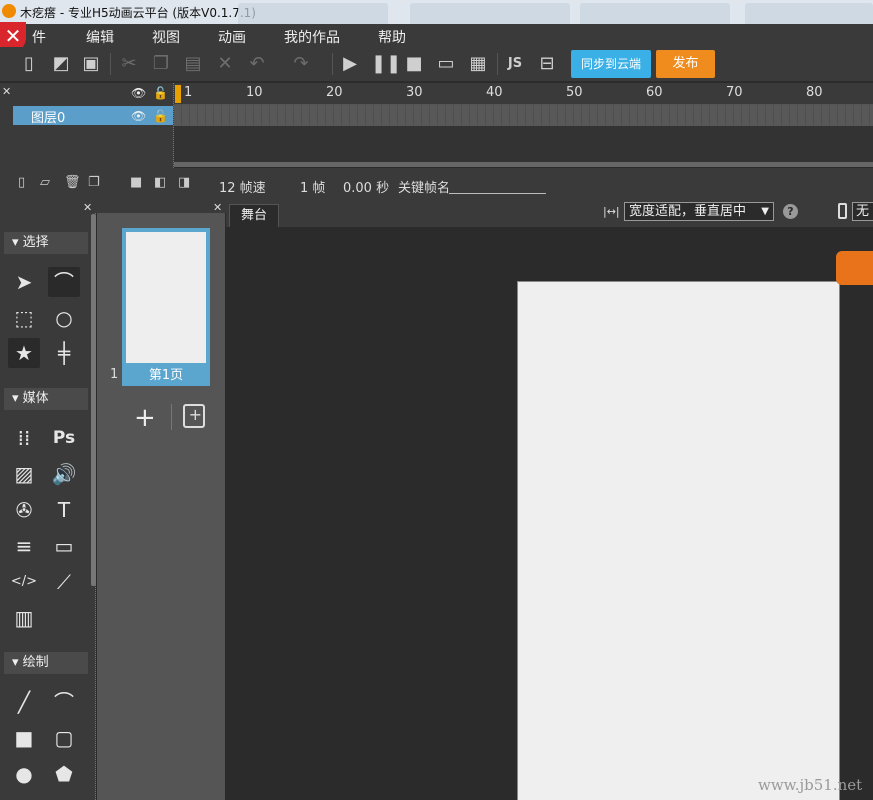  Describe the element at coordinates (392, 37) in the screenshot. I see `menu-help: 帮助` at that location.